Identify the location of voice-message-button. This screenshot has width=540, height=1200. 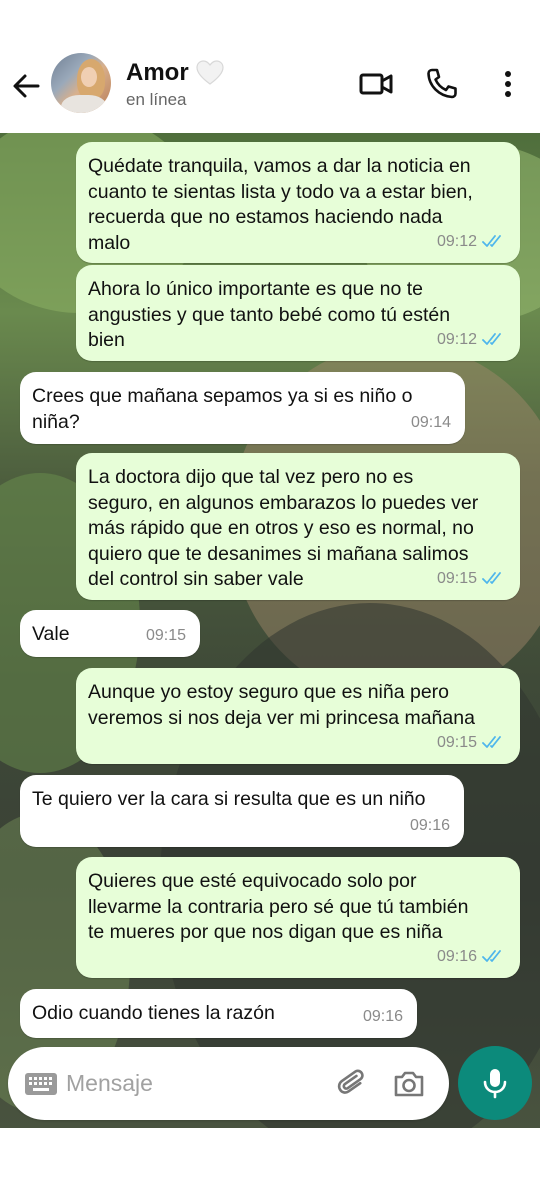
(495, 1083).